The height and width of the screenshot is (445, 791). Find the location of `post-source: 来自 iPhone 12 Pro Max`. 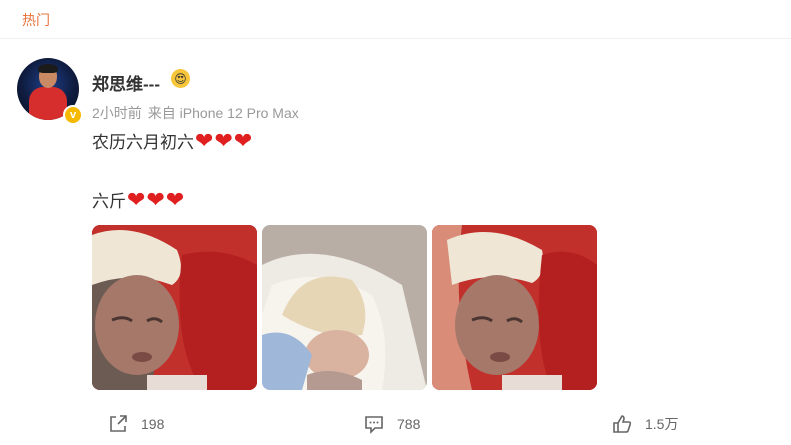

post-source: 来自 iPhone 12 Pro Max is located at coordinates (223, 113).